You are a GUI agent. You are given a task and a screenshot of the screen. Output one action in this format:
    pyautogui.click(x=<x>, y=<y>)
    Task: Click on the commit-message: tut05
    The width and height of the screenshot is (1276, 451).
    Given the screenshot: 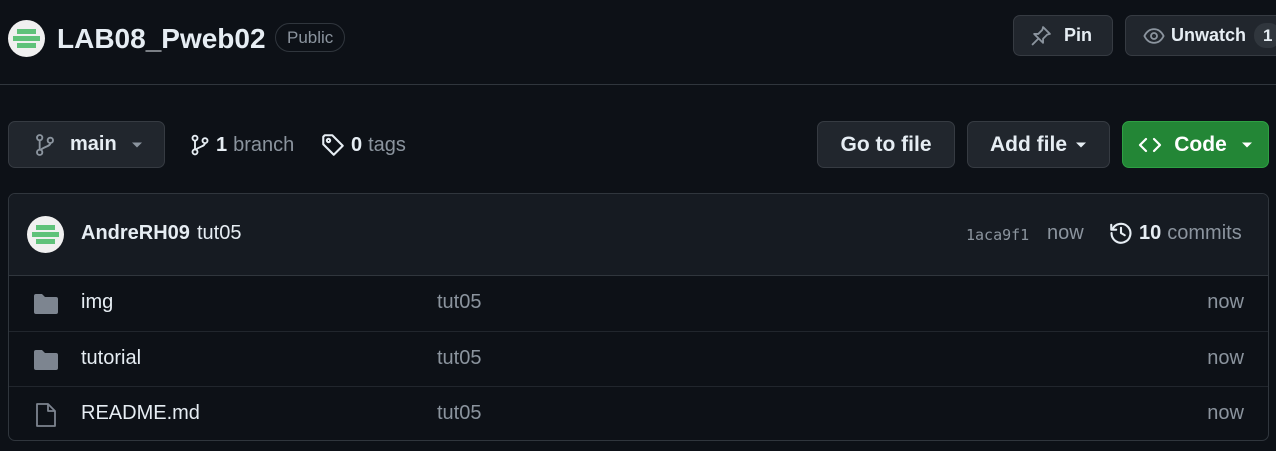 What is the action you would take?
    pyautogui.click(x=219, y=233)
    